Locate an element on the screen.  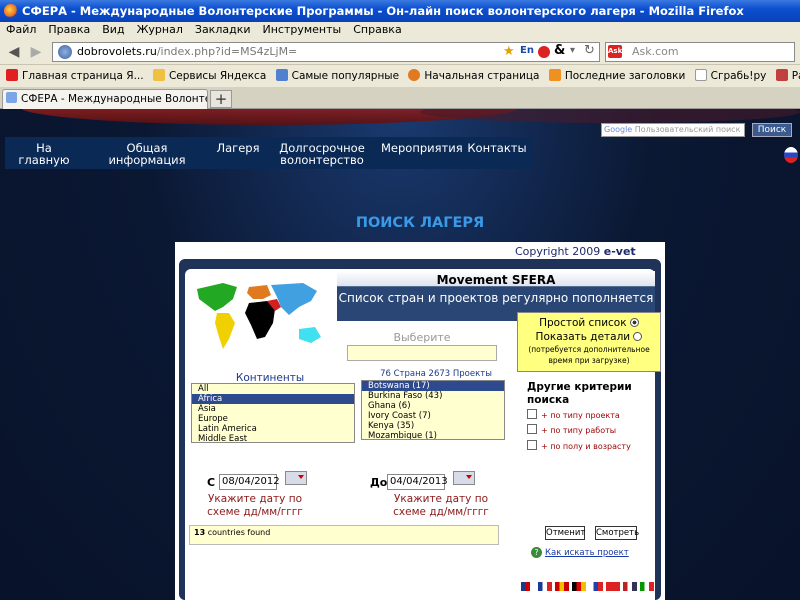
country-option: Burkina Faso (43) is located at coordinates (433, 396).